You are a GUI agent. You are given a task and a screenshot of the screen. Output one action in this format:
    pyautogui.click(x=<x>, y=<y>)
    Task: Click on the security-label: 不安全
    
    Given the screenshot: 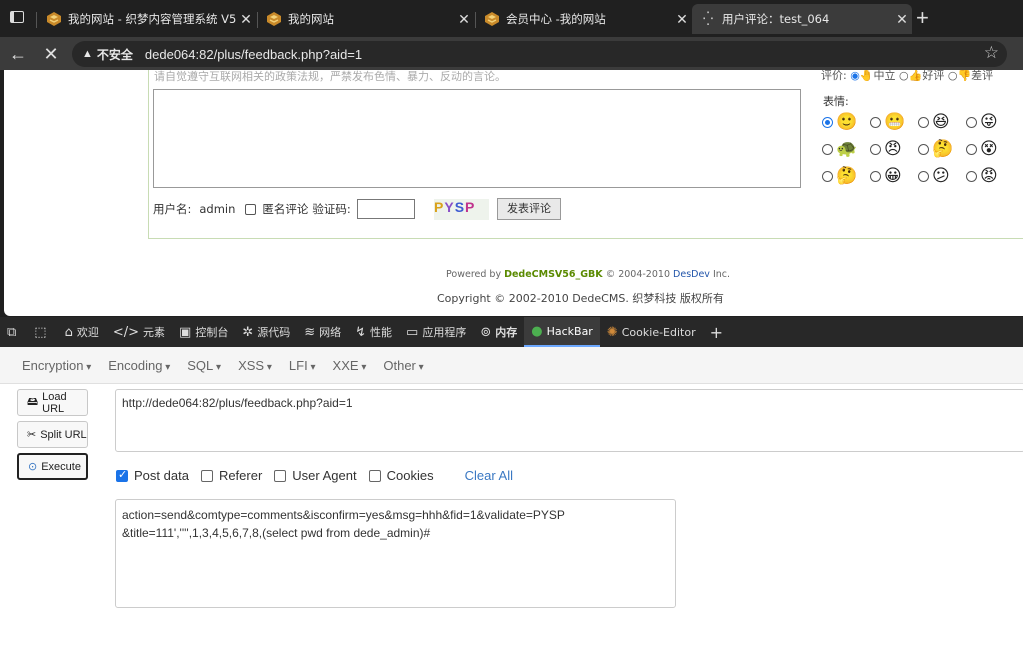 What is the action you would take?
    pyautogui.click(x=115, y=54)
    